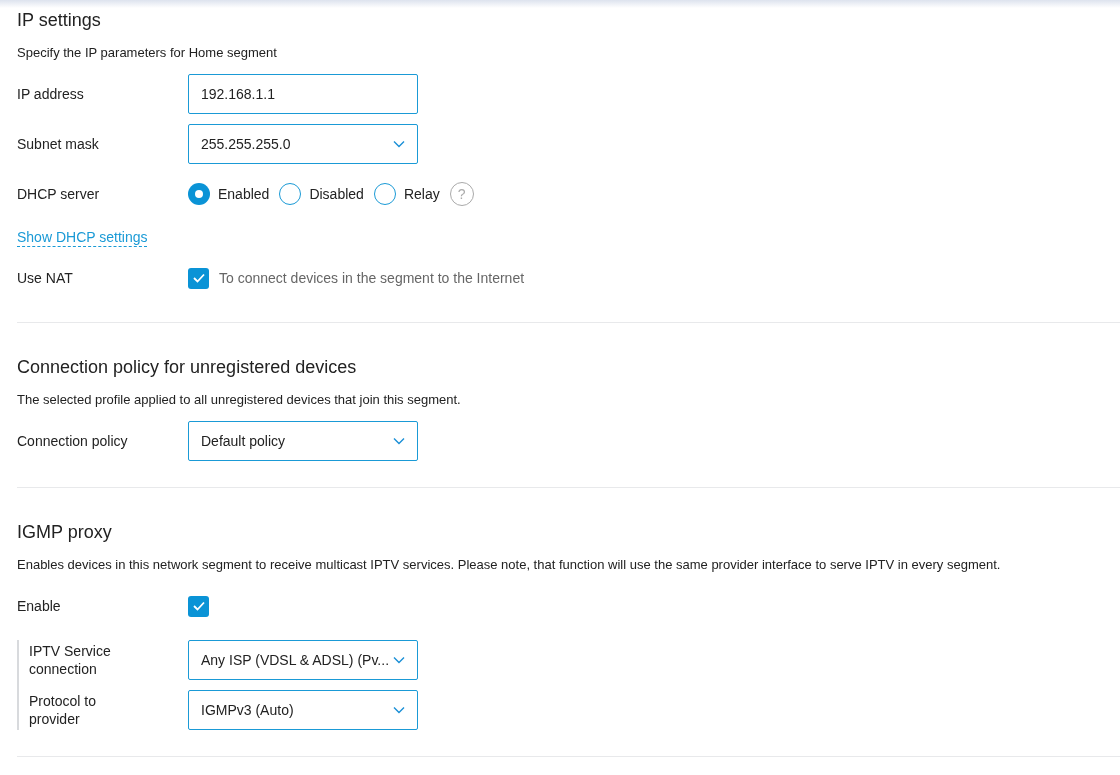 The width and height of the screenshot is (1120, 775). Describe the element at coordinates (59, 20) in the screenshot. I see `section-title: IP settings` at that location.